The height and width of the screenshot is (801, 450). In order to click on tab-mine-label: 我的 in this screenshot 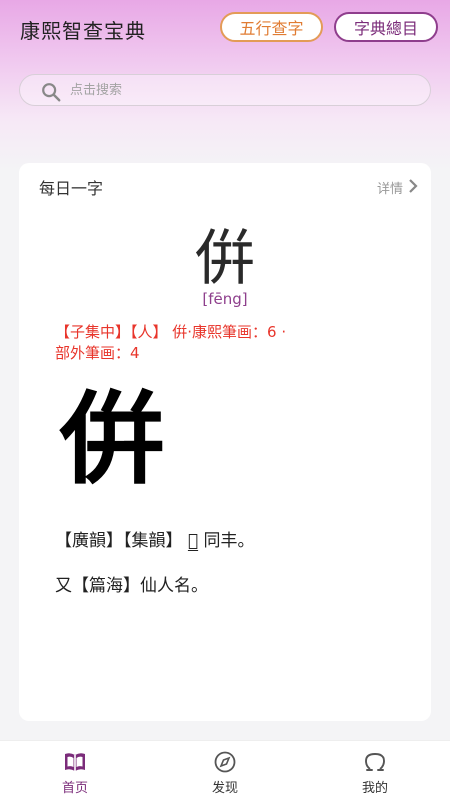, I will do `click(374, 788)`.